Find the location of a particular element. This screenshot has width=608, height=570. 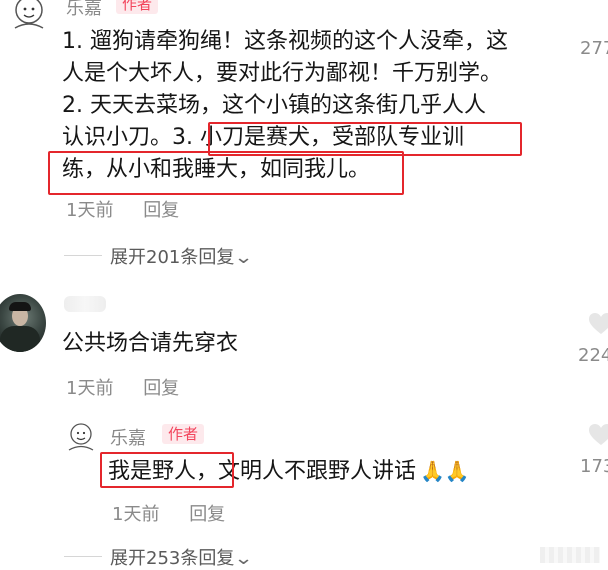

like-button: 277 is located at coordinates (594, 48).